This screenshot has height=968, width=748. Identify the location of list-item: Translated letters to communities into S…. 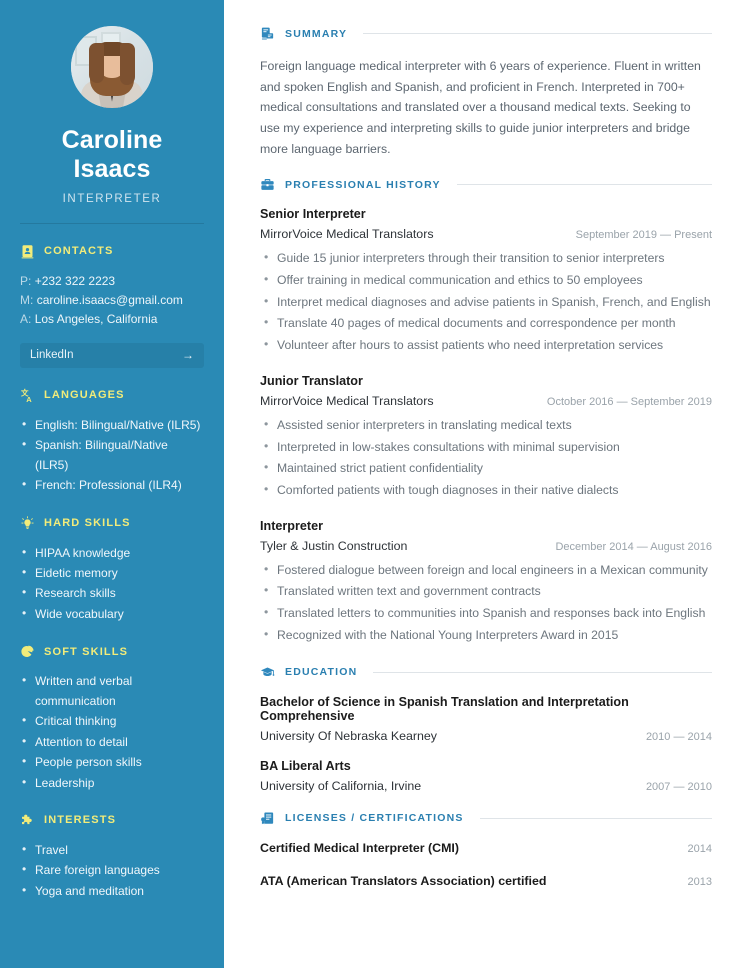
(486, 613).